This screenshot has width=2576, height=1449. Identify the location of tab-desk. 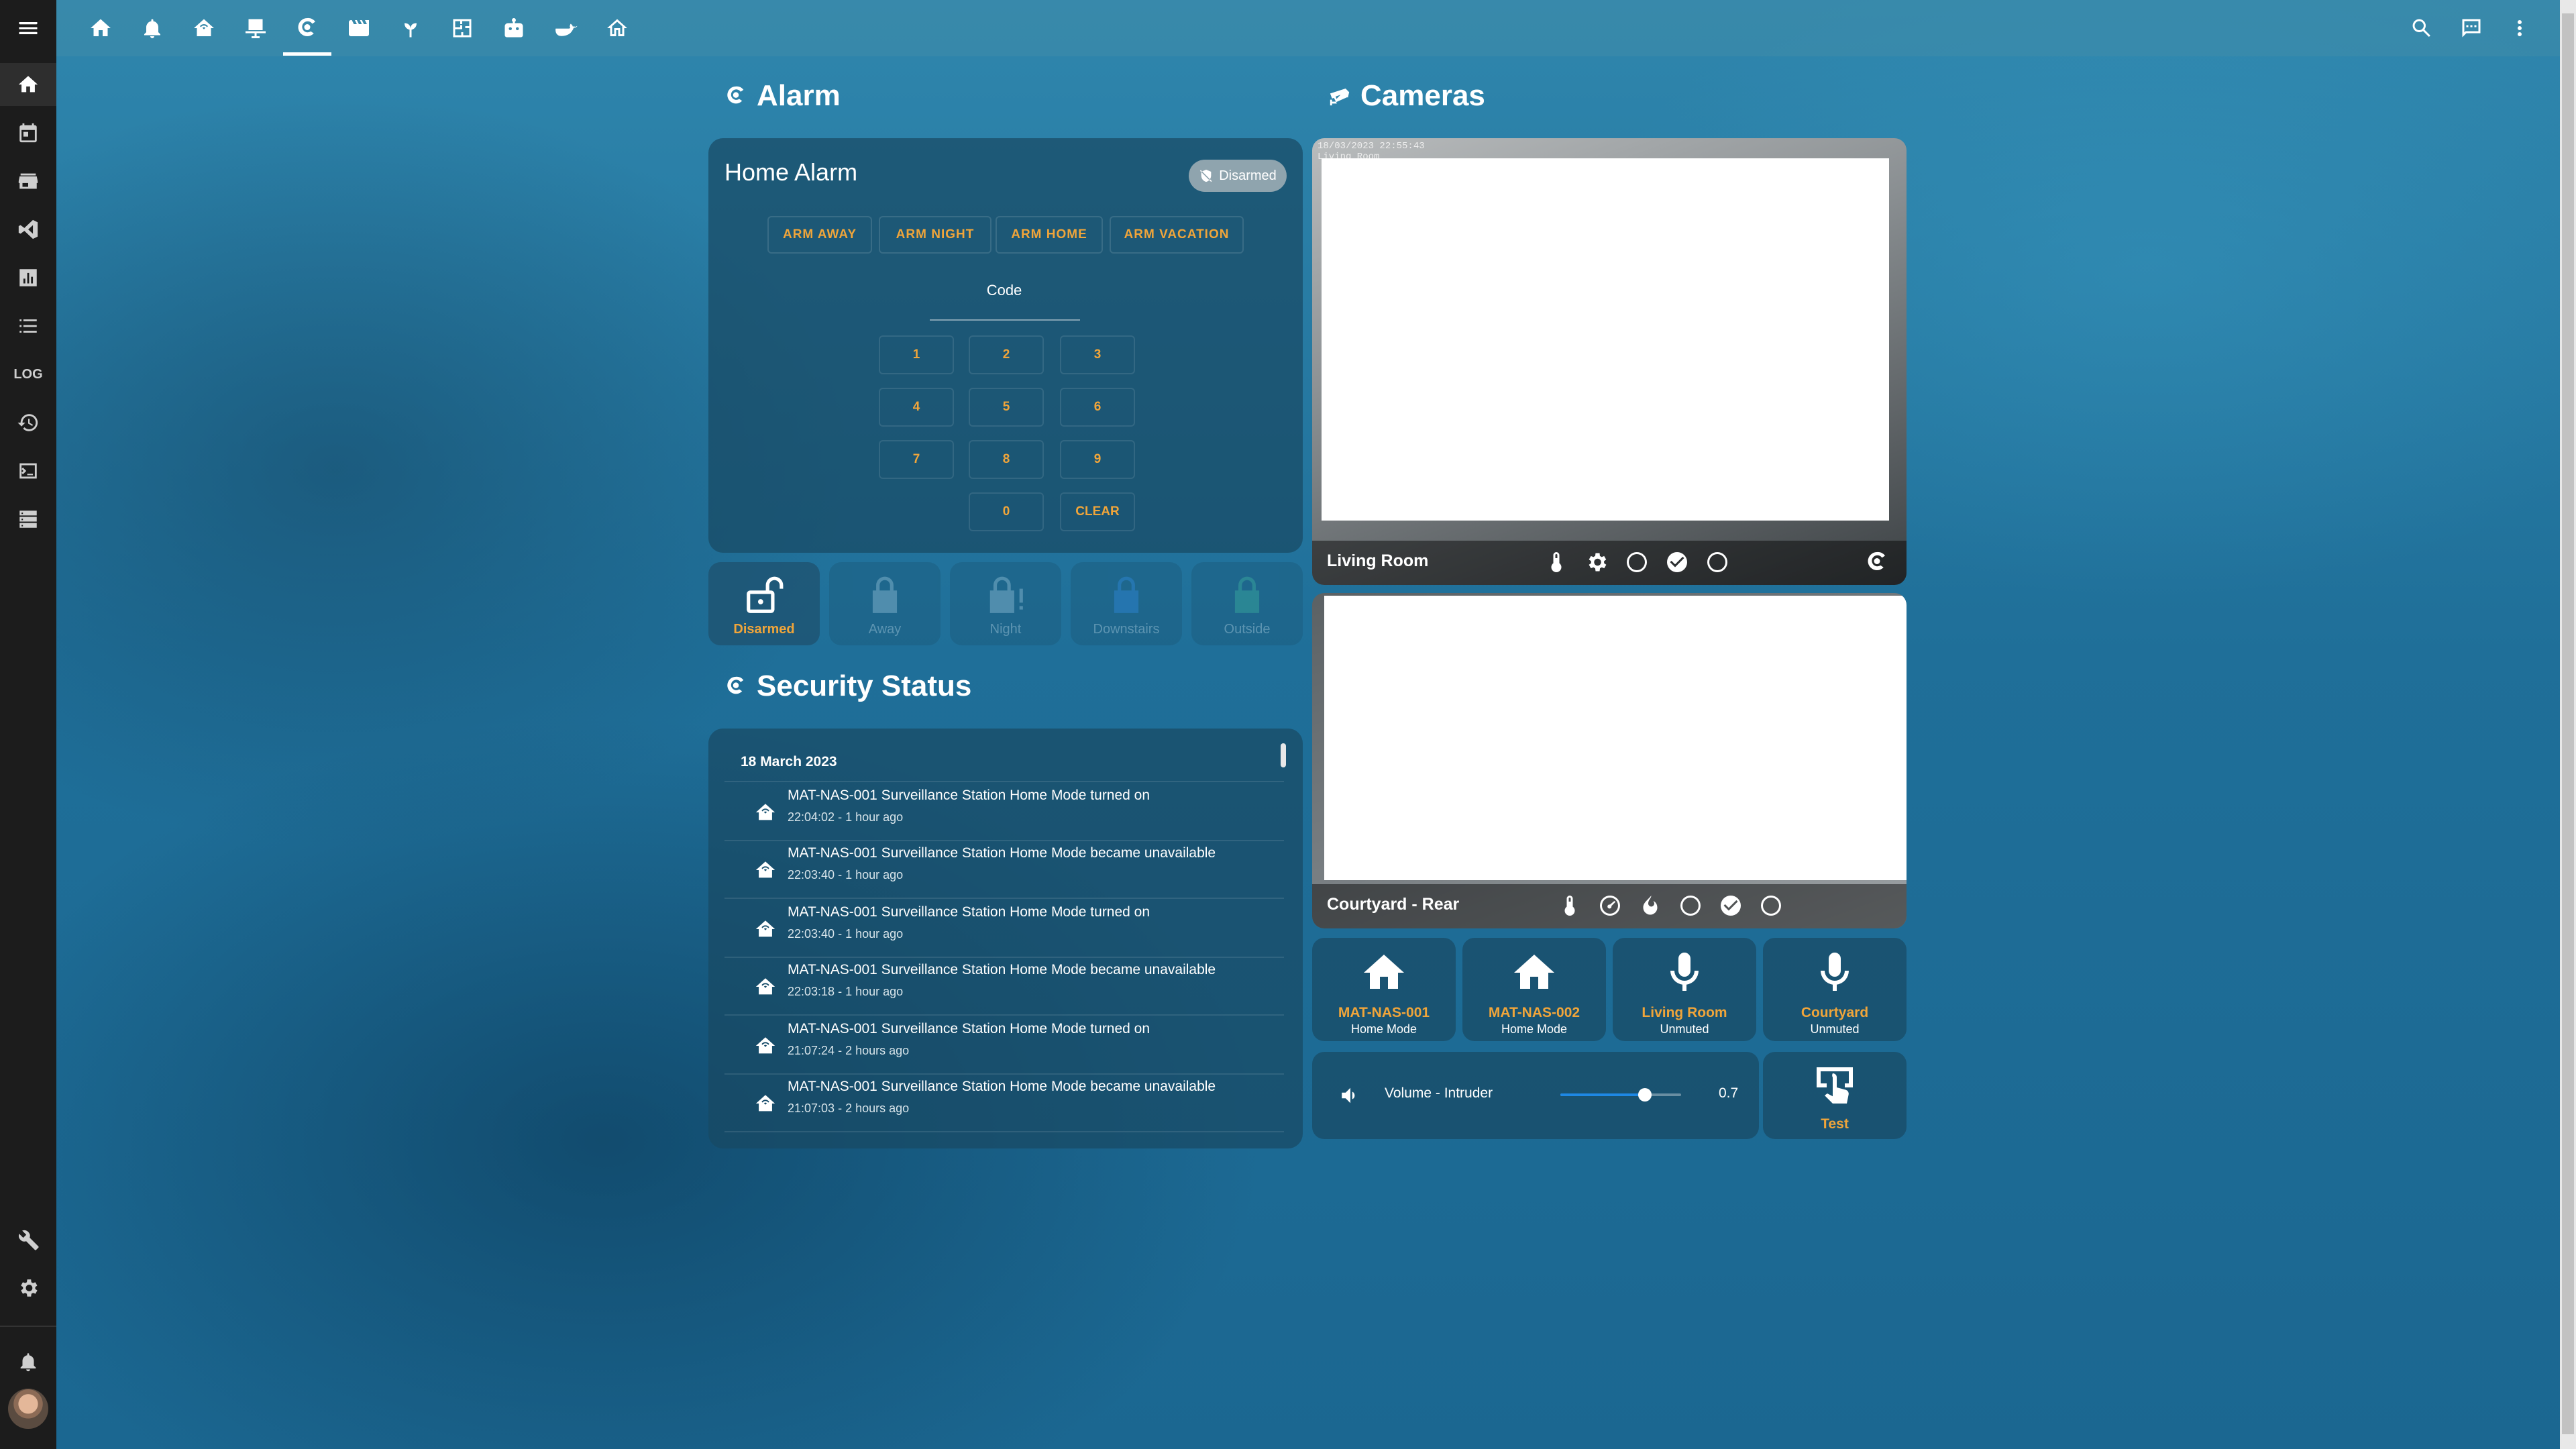
(255, 28).